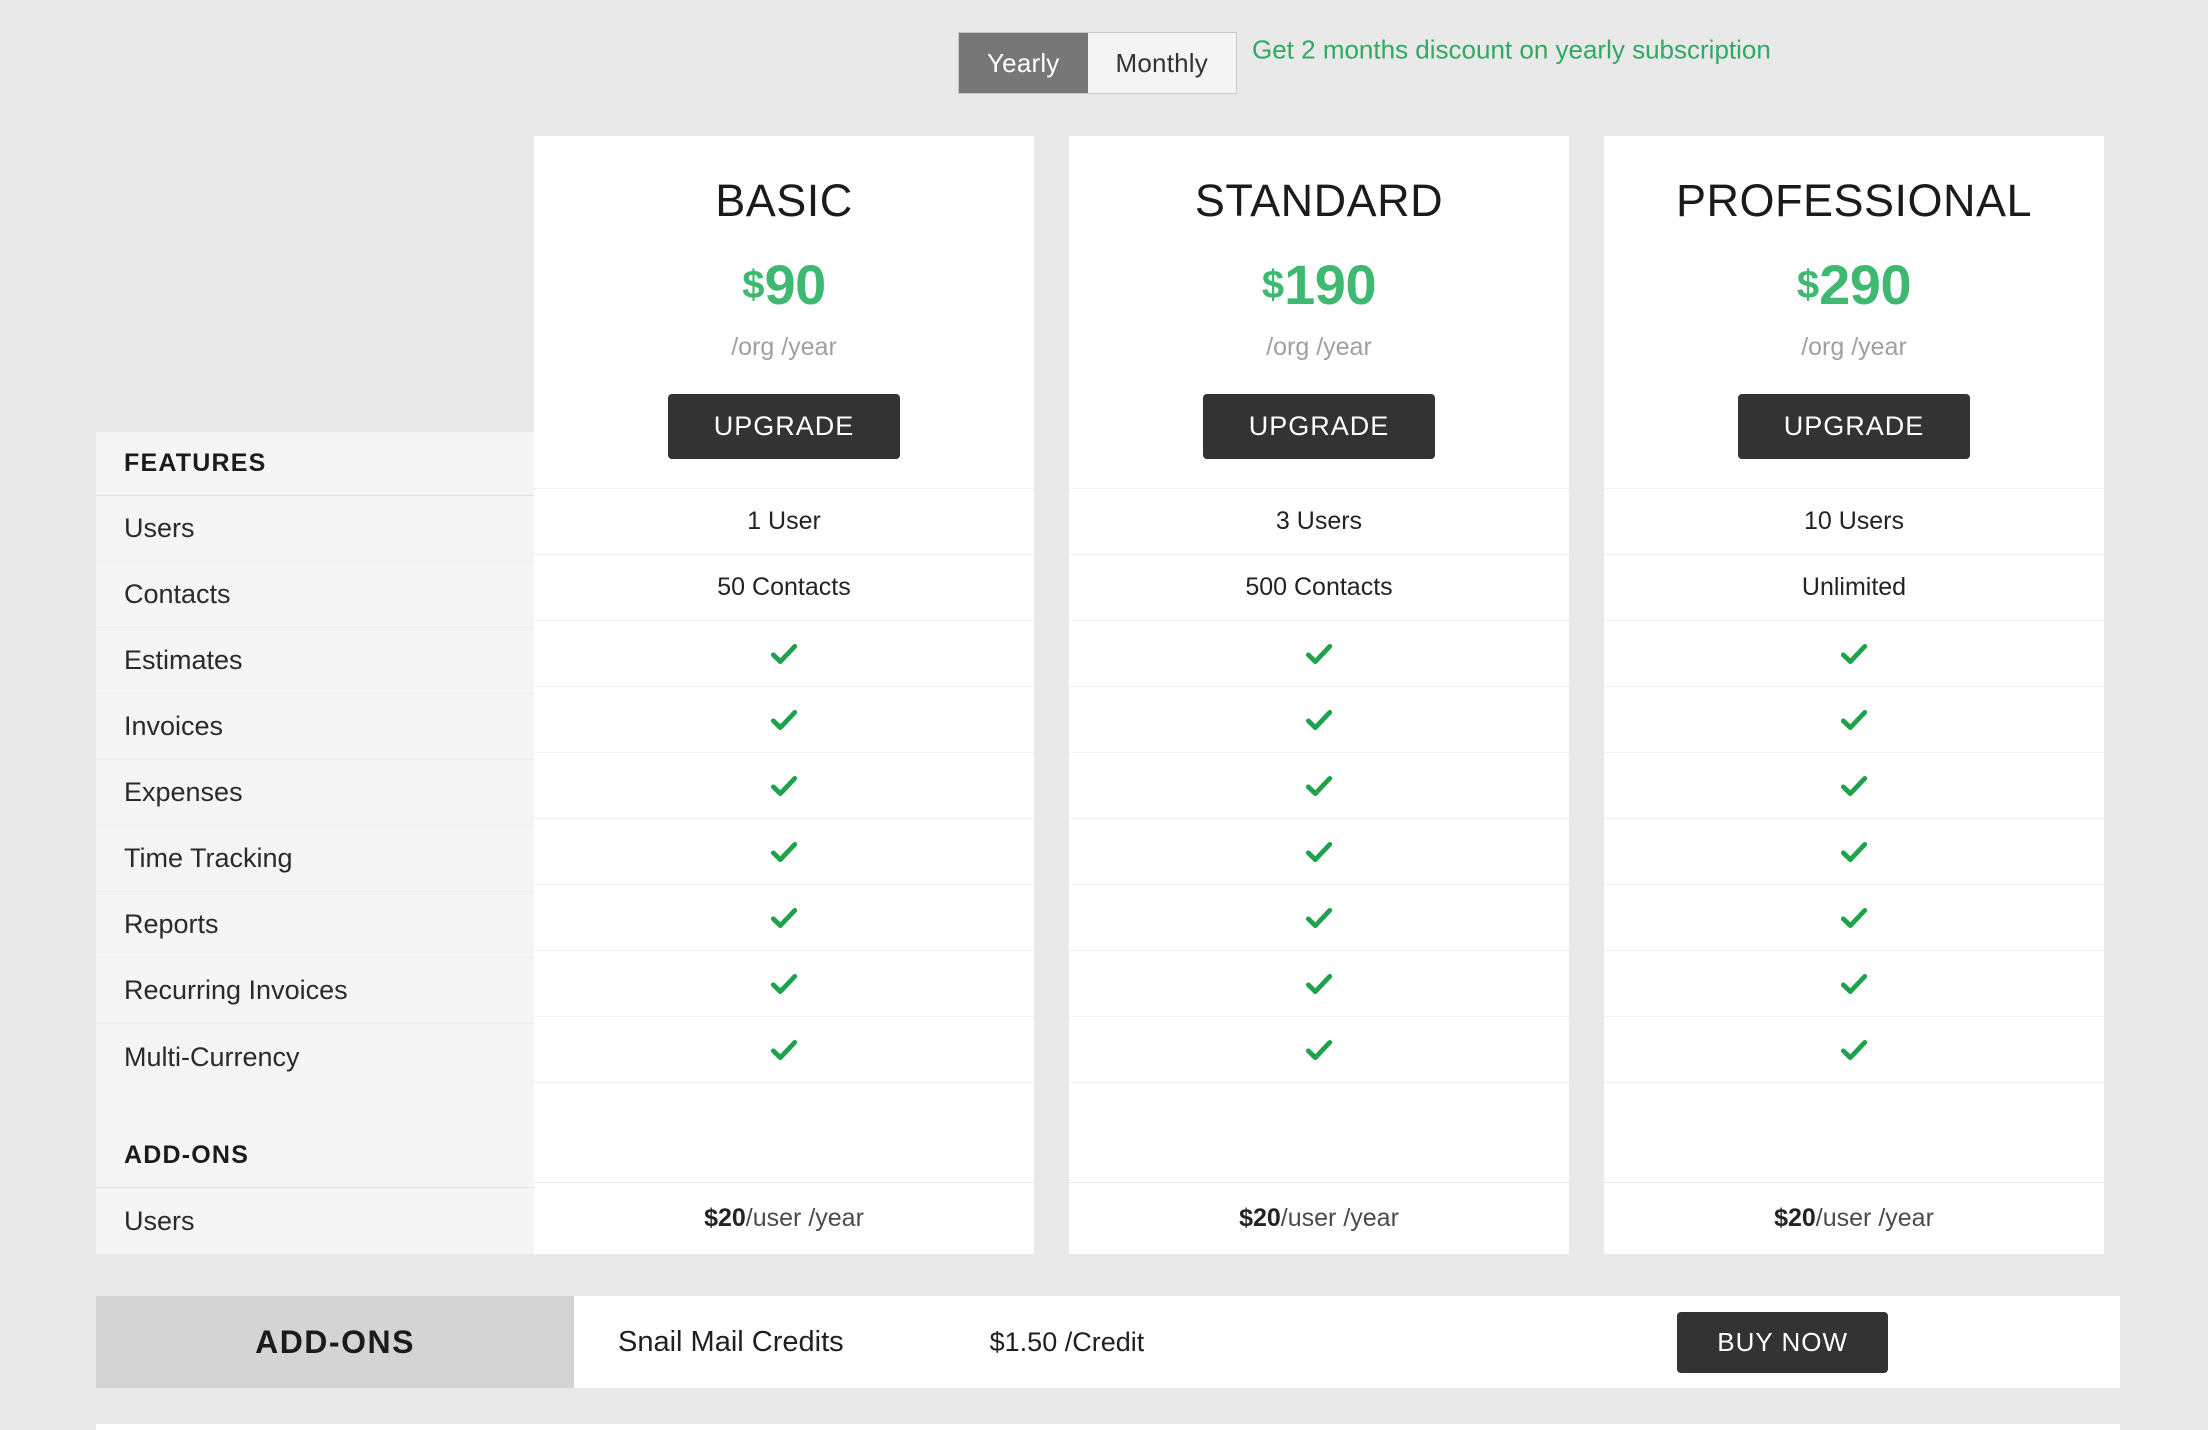 The width and height of the screenshot is (2208, 1430). Describe the element at coordinates (315, 529) in the screenshot. I see `feature-row-users: Users` at that location.